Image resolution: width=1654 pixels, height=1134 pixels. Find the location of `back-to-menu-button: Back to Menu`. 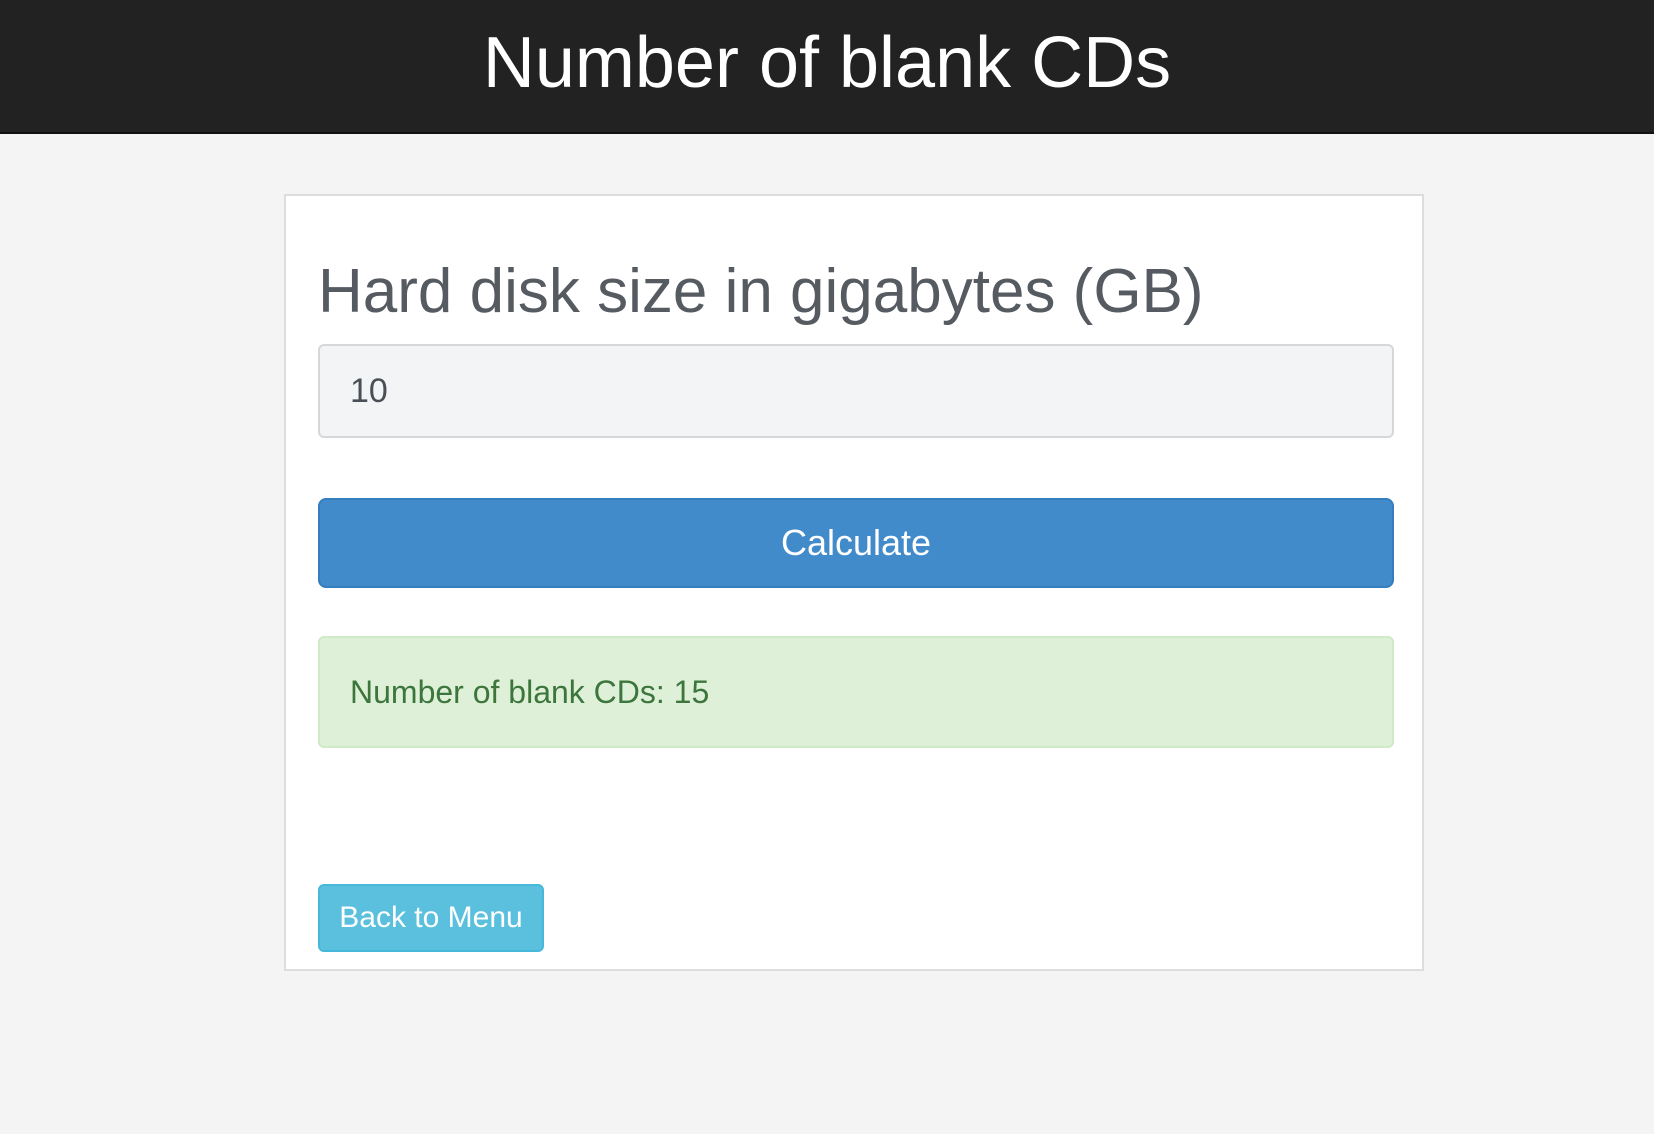

back-to-menu-button: Back to Menu is located at coordinates (431, 918).